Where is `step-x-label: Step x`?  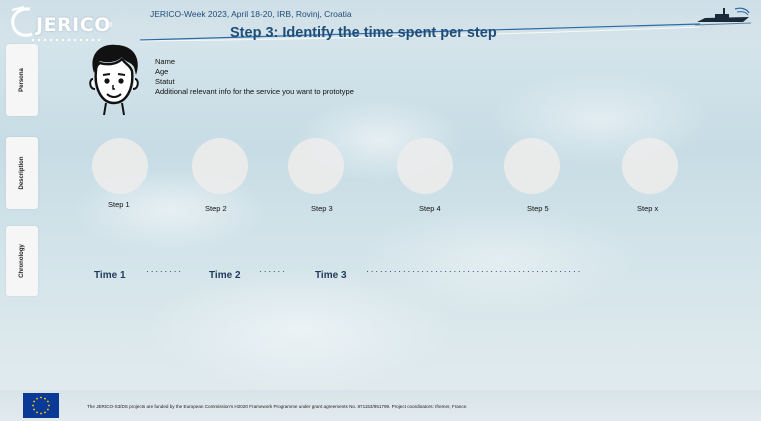
step-x-label: Step x is located at coordinates (648, 208).